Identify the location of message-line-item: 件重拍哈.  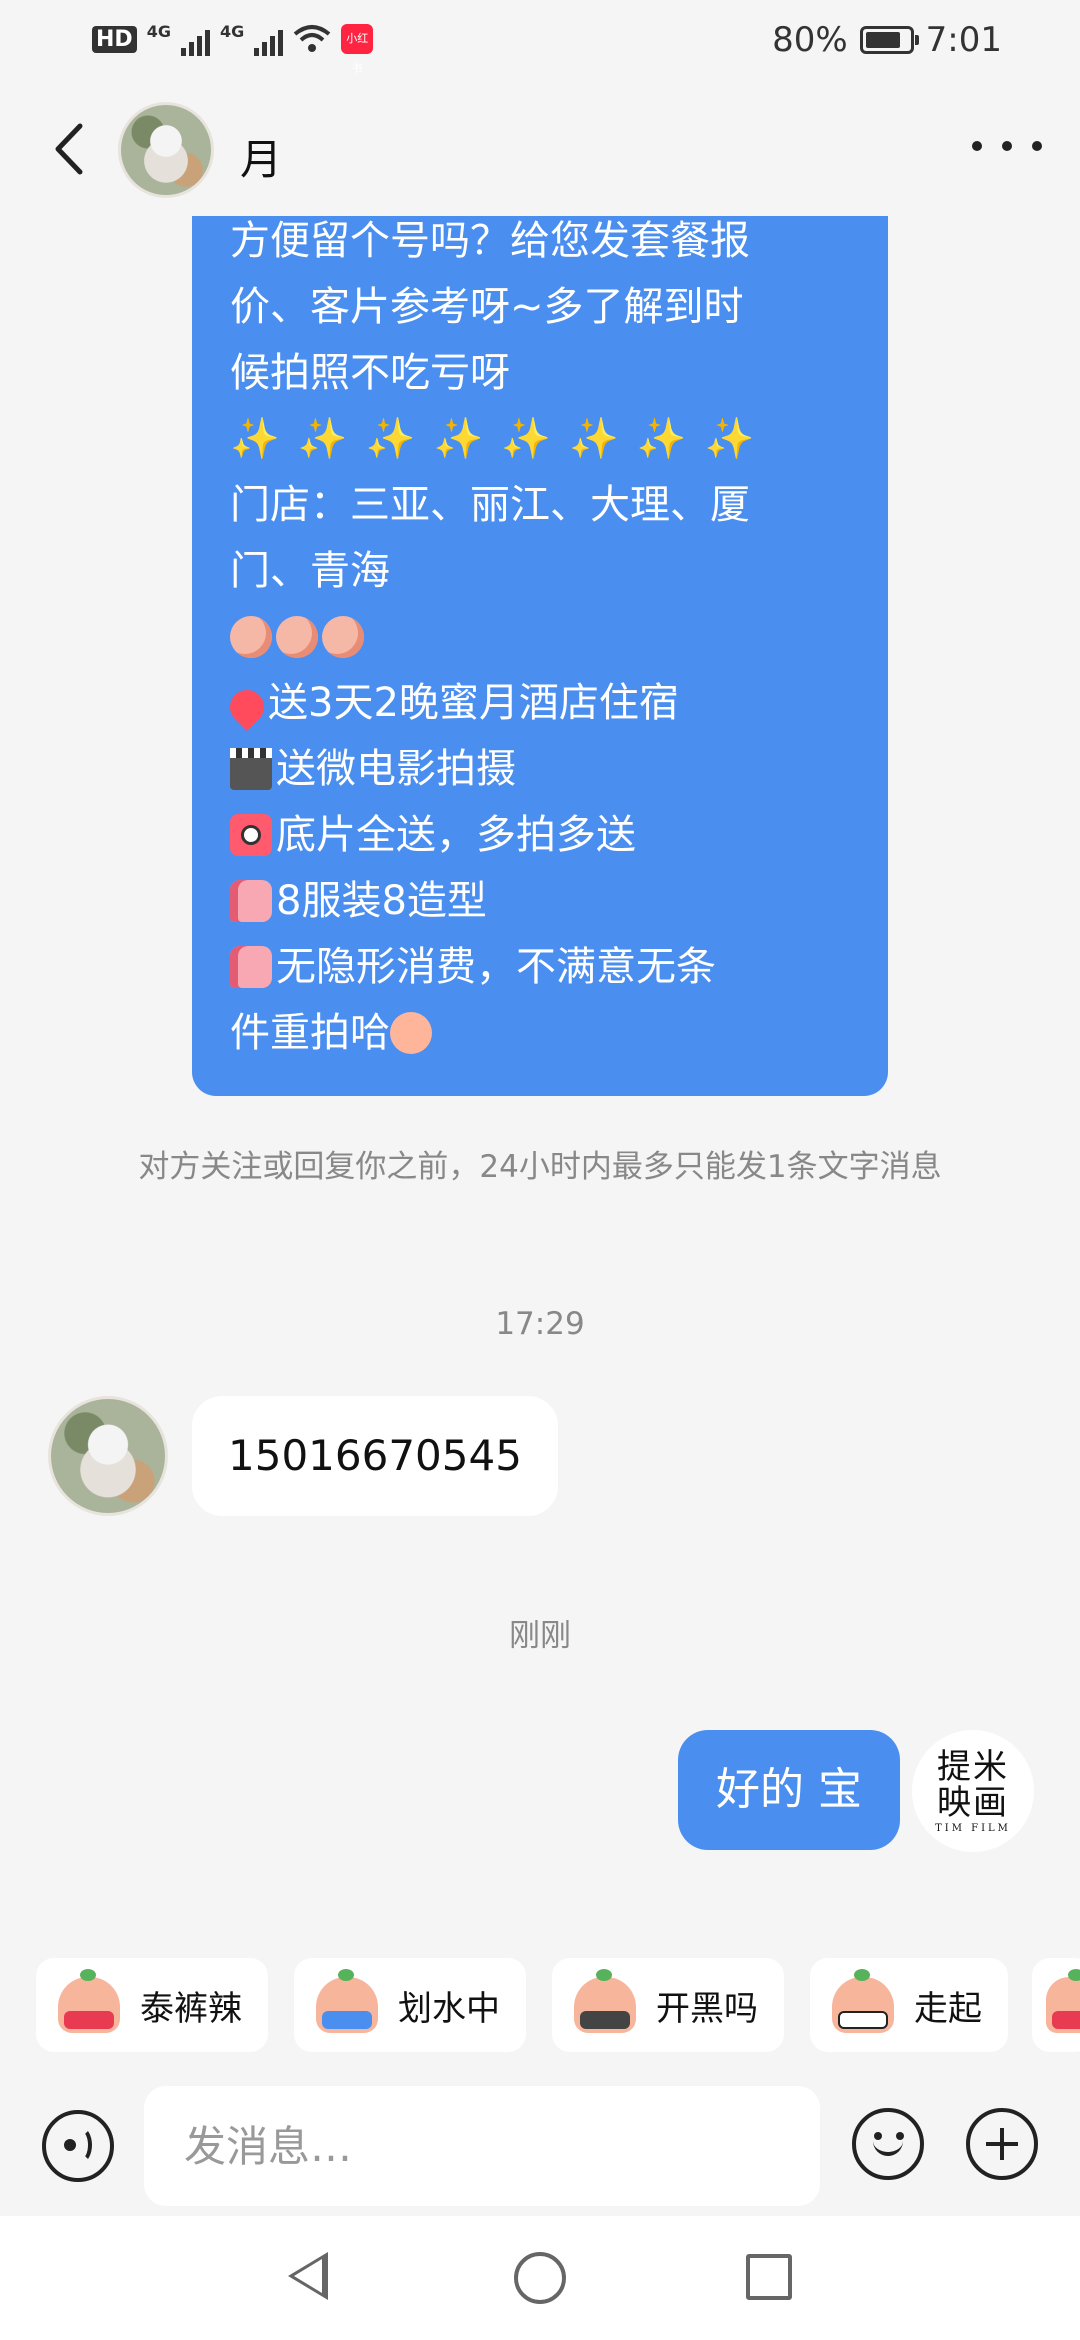
(540, 1033).